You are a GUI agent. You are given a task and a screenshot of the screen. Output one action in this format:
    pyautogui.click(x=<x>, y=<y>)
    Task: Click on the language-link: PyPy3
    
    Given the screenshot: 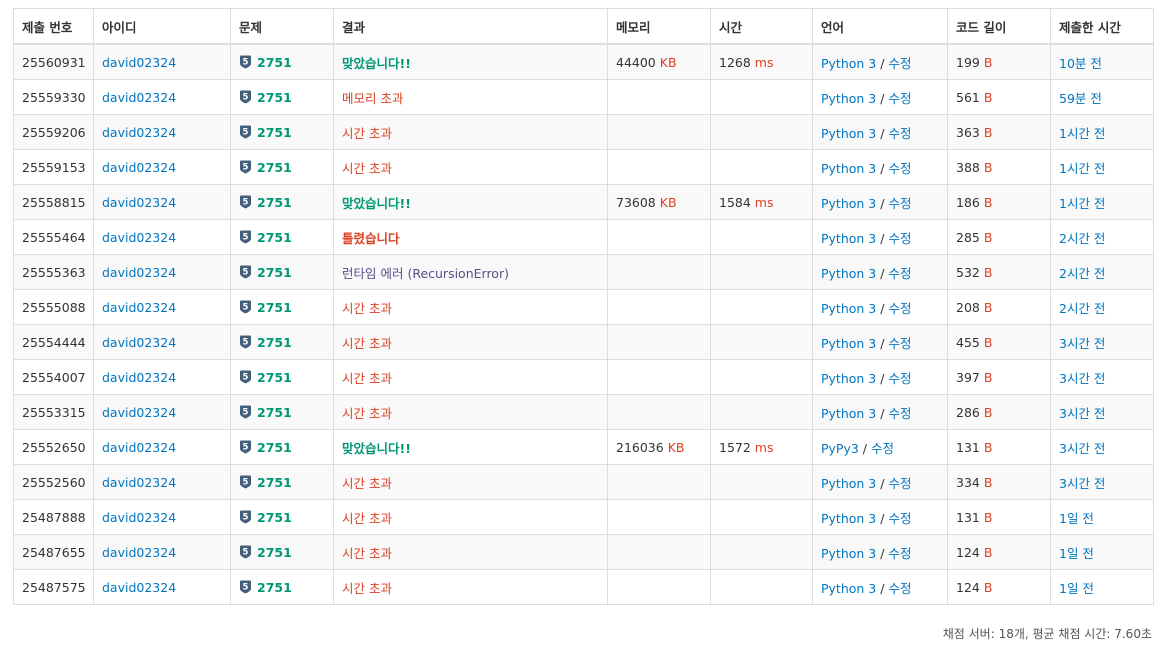 What is the action you would take?
    pyautogui.click(x=840, y=448)
    